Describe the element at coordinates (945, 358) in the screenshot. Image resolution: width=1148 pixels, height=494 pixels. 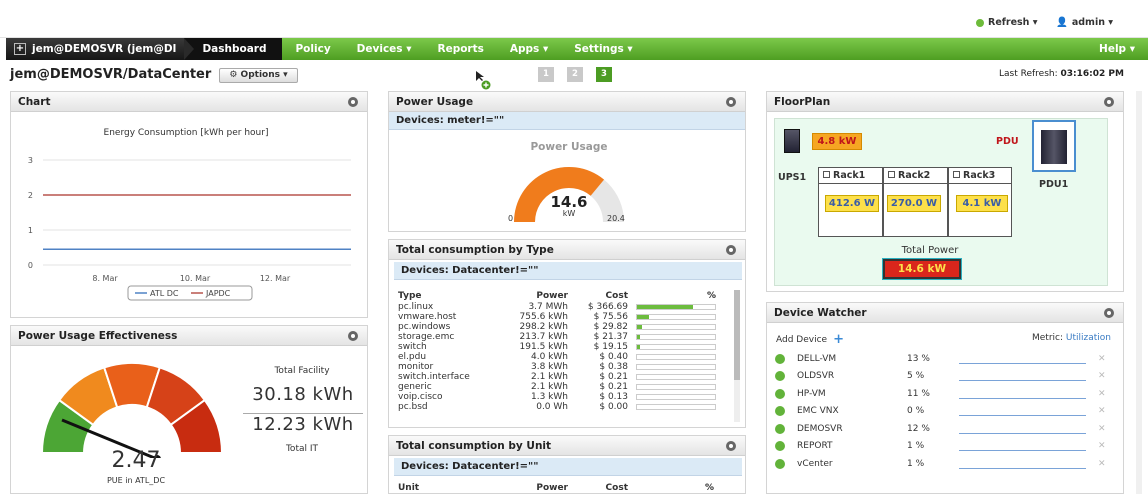
I see `list-item: DELL-VM 13 % ✕` at that location.